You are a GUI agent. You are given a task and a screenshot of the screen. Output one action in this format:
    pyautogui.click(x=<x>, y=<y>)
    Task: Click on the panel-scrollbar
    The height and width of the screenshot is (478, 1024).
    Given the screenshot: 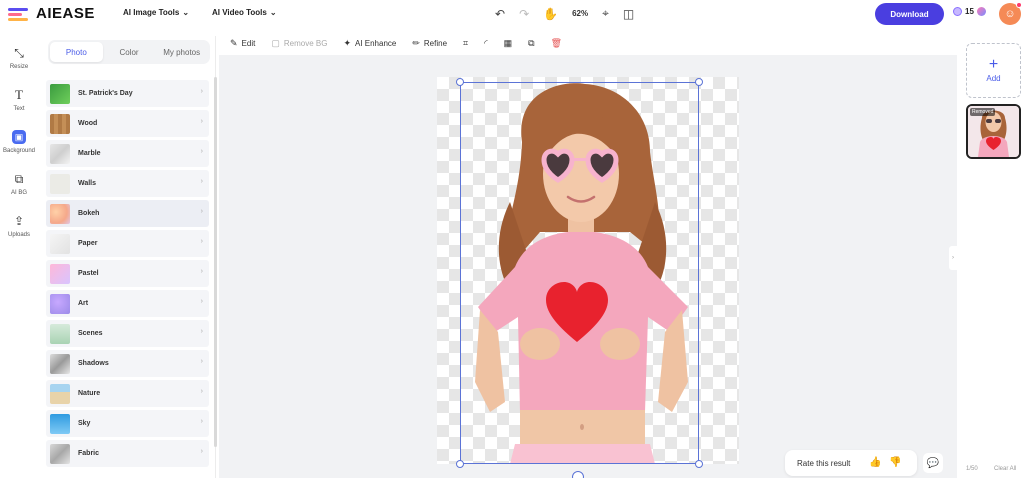 What is the action you would take?
    pyautogui.click(x=215, y=262)
    